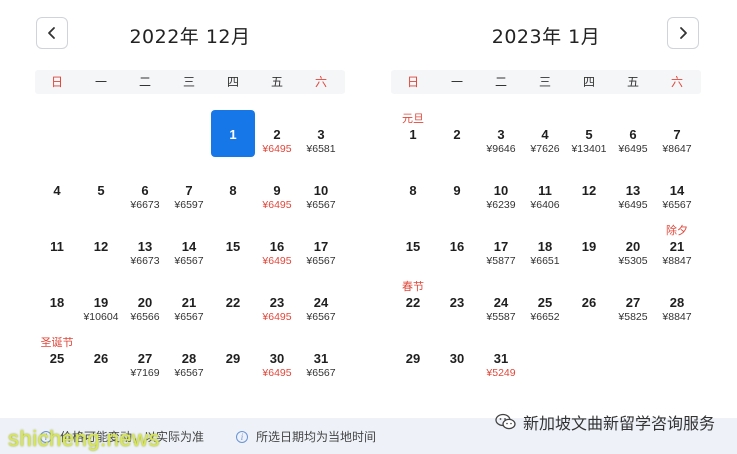 This screenshot has height=454, width=737. Describe the element at coordinates (101, 190) in the screenshot. I see `day-cell: 5` at that location.